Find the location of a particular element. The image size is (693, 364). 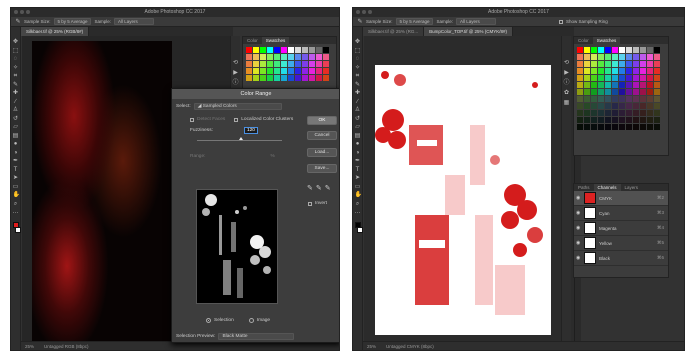

window-controls is located at coordinates (364, 12).